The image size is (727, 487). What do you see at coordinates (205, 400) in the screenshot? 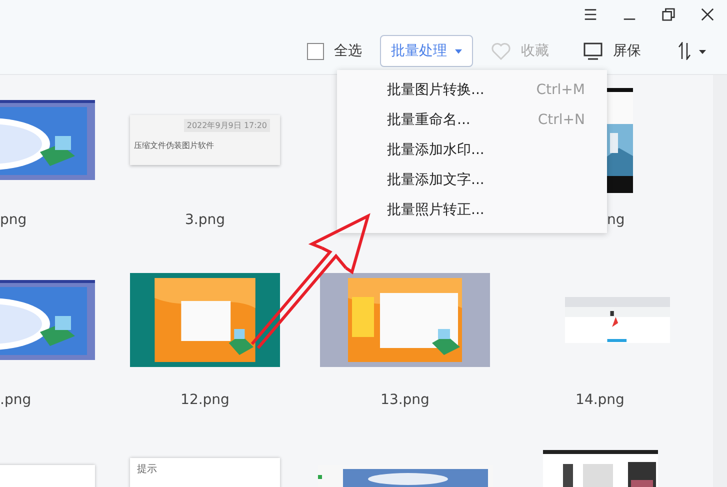
I see `file-name: 12.png` at bounding box center [205, 400].